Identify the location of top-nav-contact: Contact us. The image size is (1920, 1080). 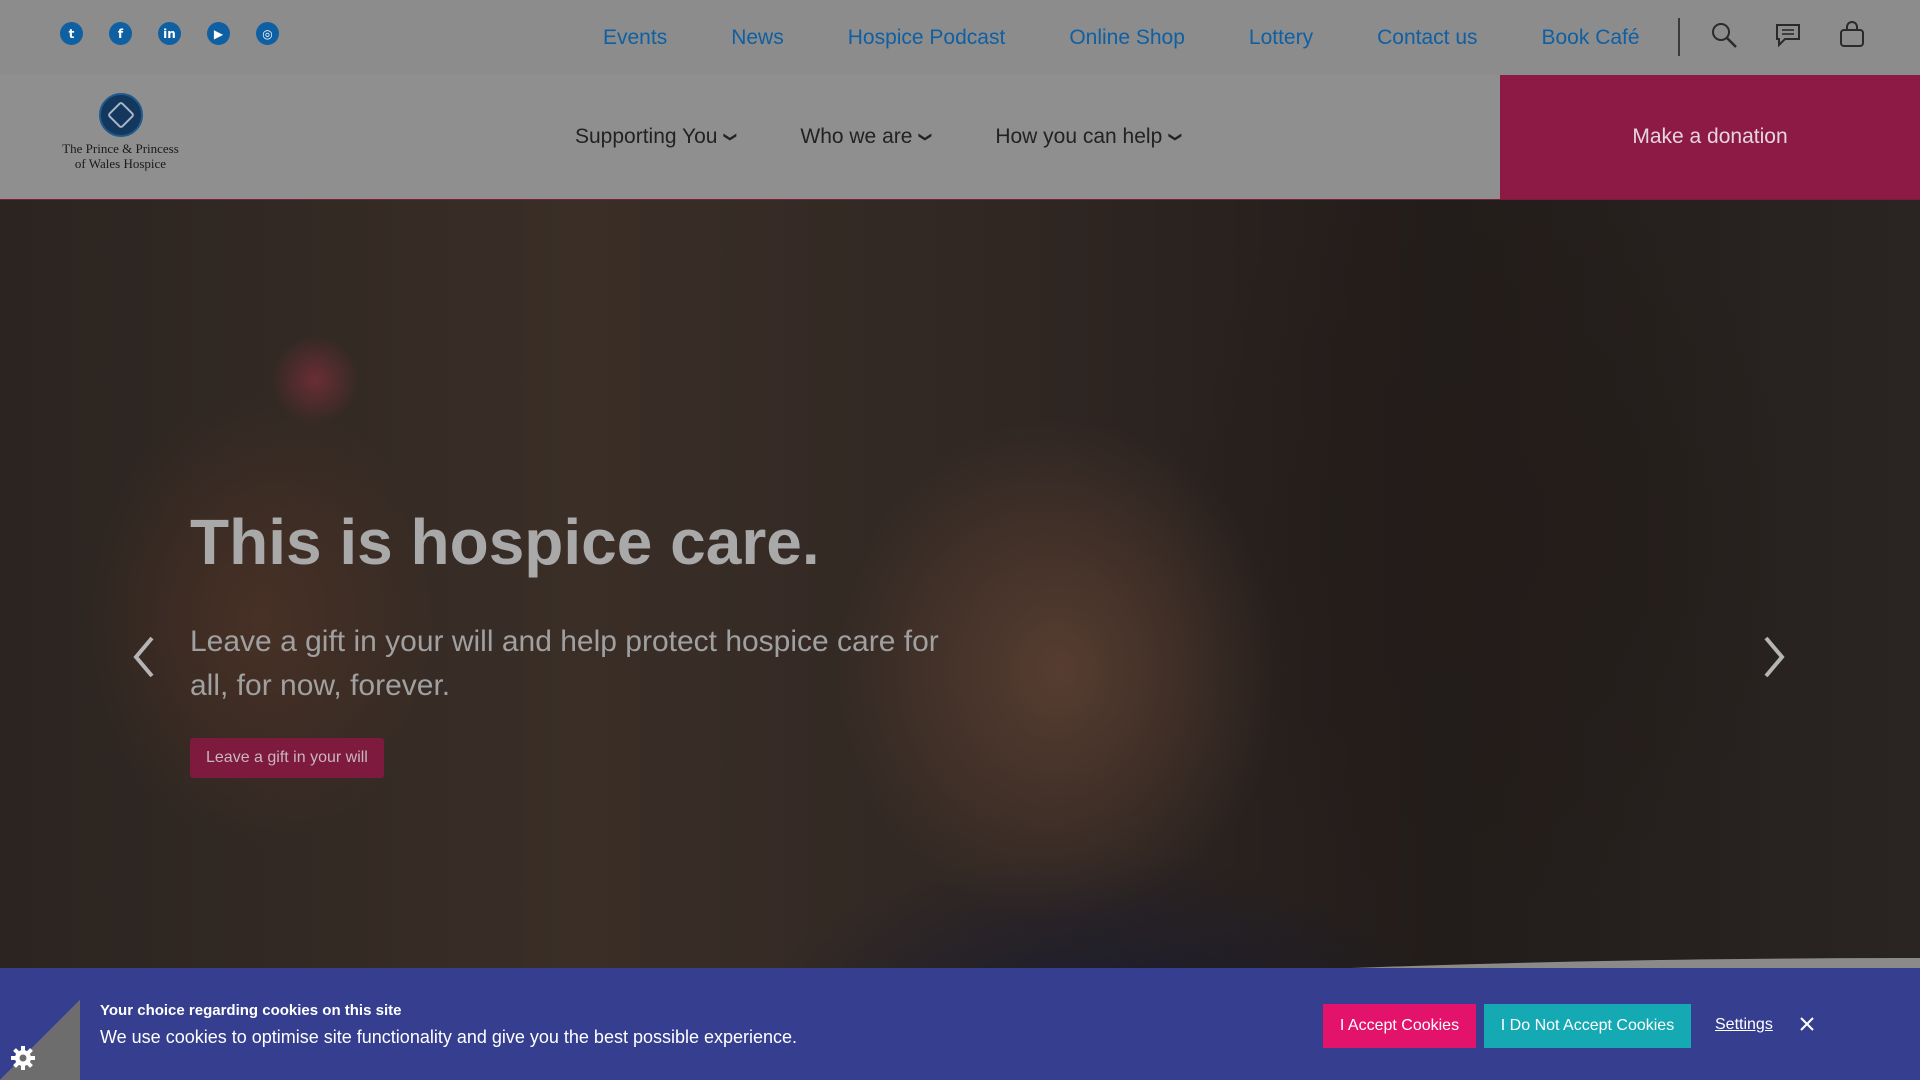
(1427, 38).